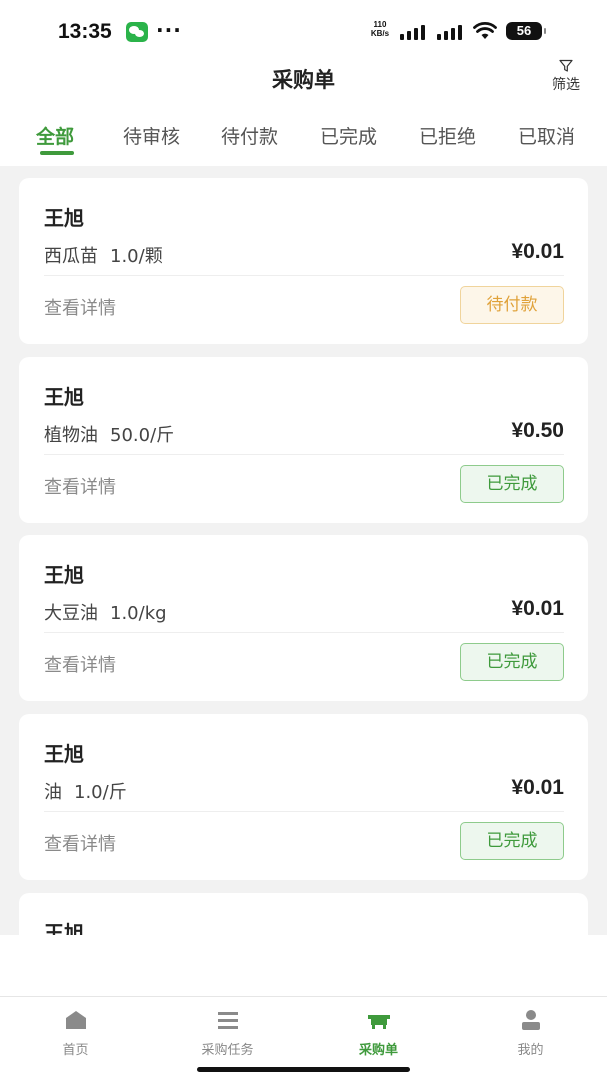  Describe the element at coordinates (303, 618) in the screenshot. I see `order-card: 王旭 大豆油 1.0/kg ¥0.01 查看详情 已完成` at that location.